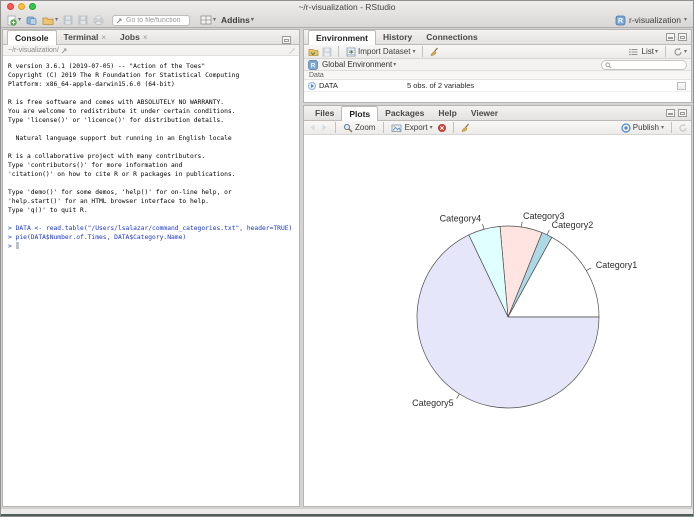 This screenshot has width=694, height=517. I want to click on environment-toolbar: Import Dataset ▾ List ▾ ▾, so click(497, 52).